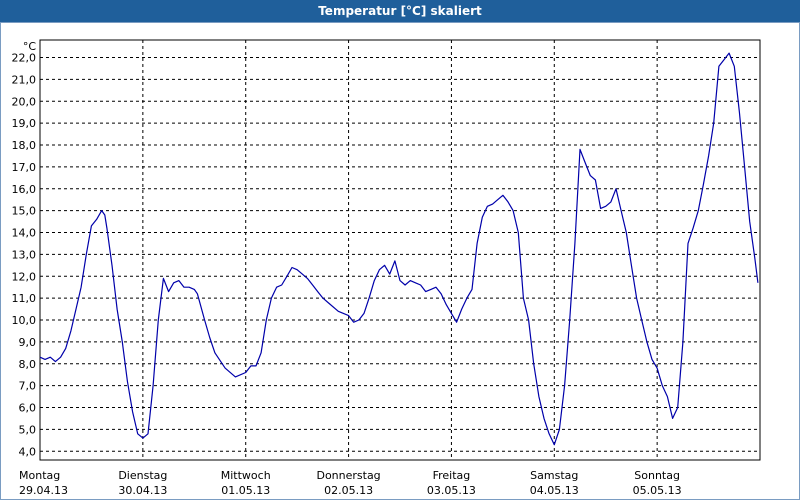 This screenshot has height=500, width=800. I want to click on y-tick-label: 12,0, so click(24, 276).